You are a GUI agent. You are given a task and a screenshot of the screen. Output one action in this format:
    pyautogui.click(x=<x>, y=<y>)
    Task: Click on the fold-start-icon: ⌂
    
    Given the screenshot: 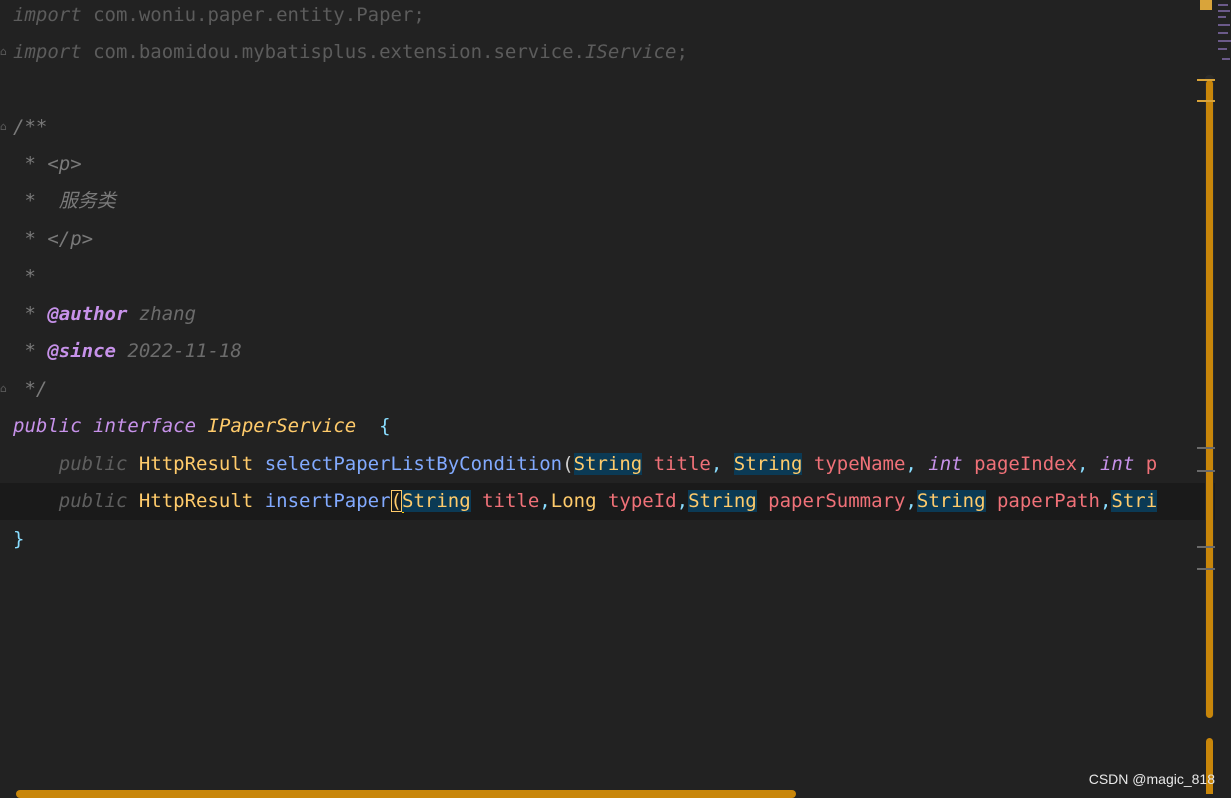 What is the action you would take?
    pyautogui.click(x=4, y=126)
    